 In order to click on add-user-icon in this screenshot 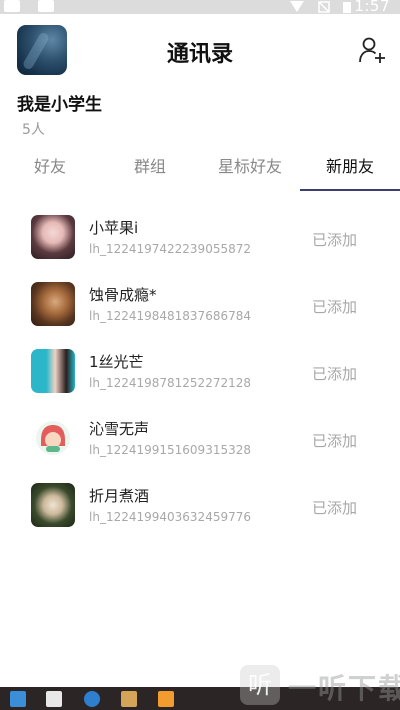, I will do `click(372, 50)`.